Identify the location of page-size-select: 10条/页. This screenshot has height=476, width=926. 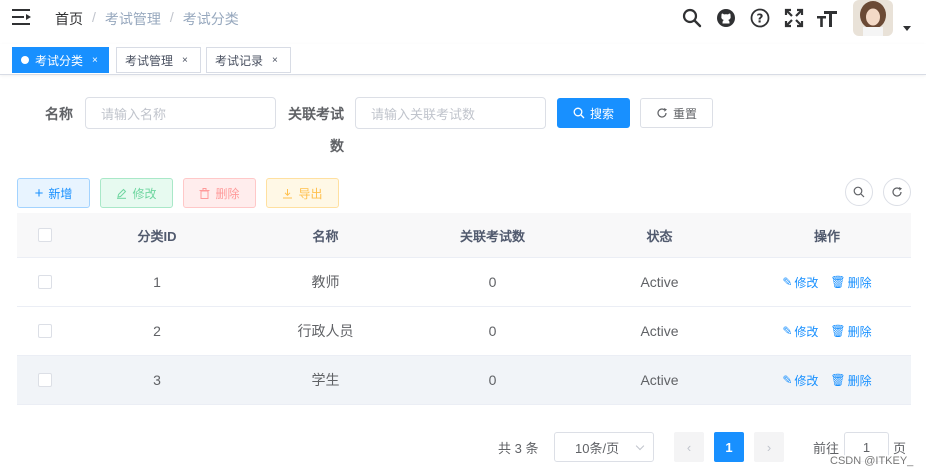
(604, 447).